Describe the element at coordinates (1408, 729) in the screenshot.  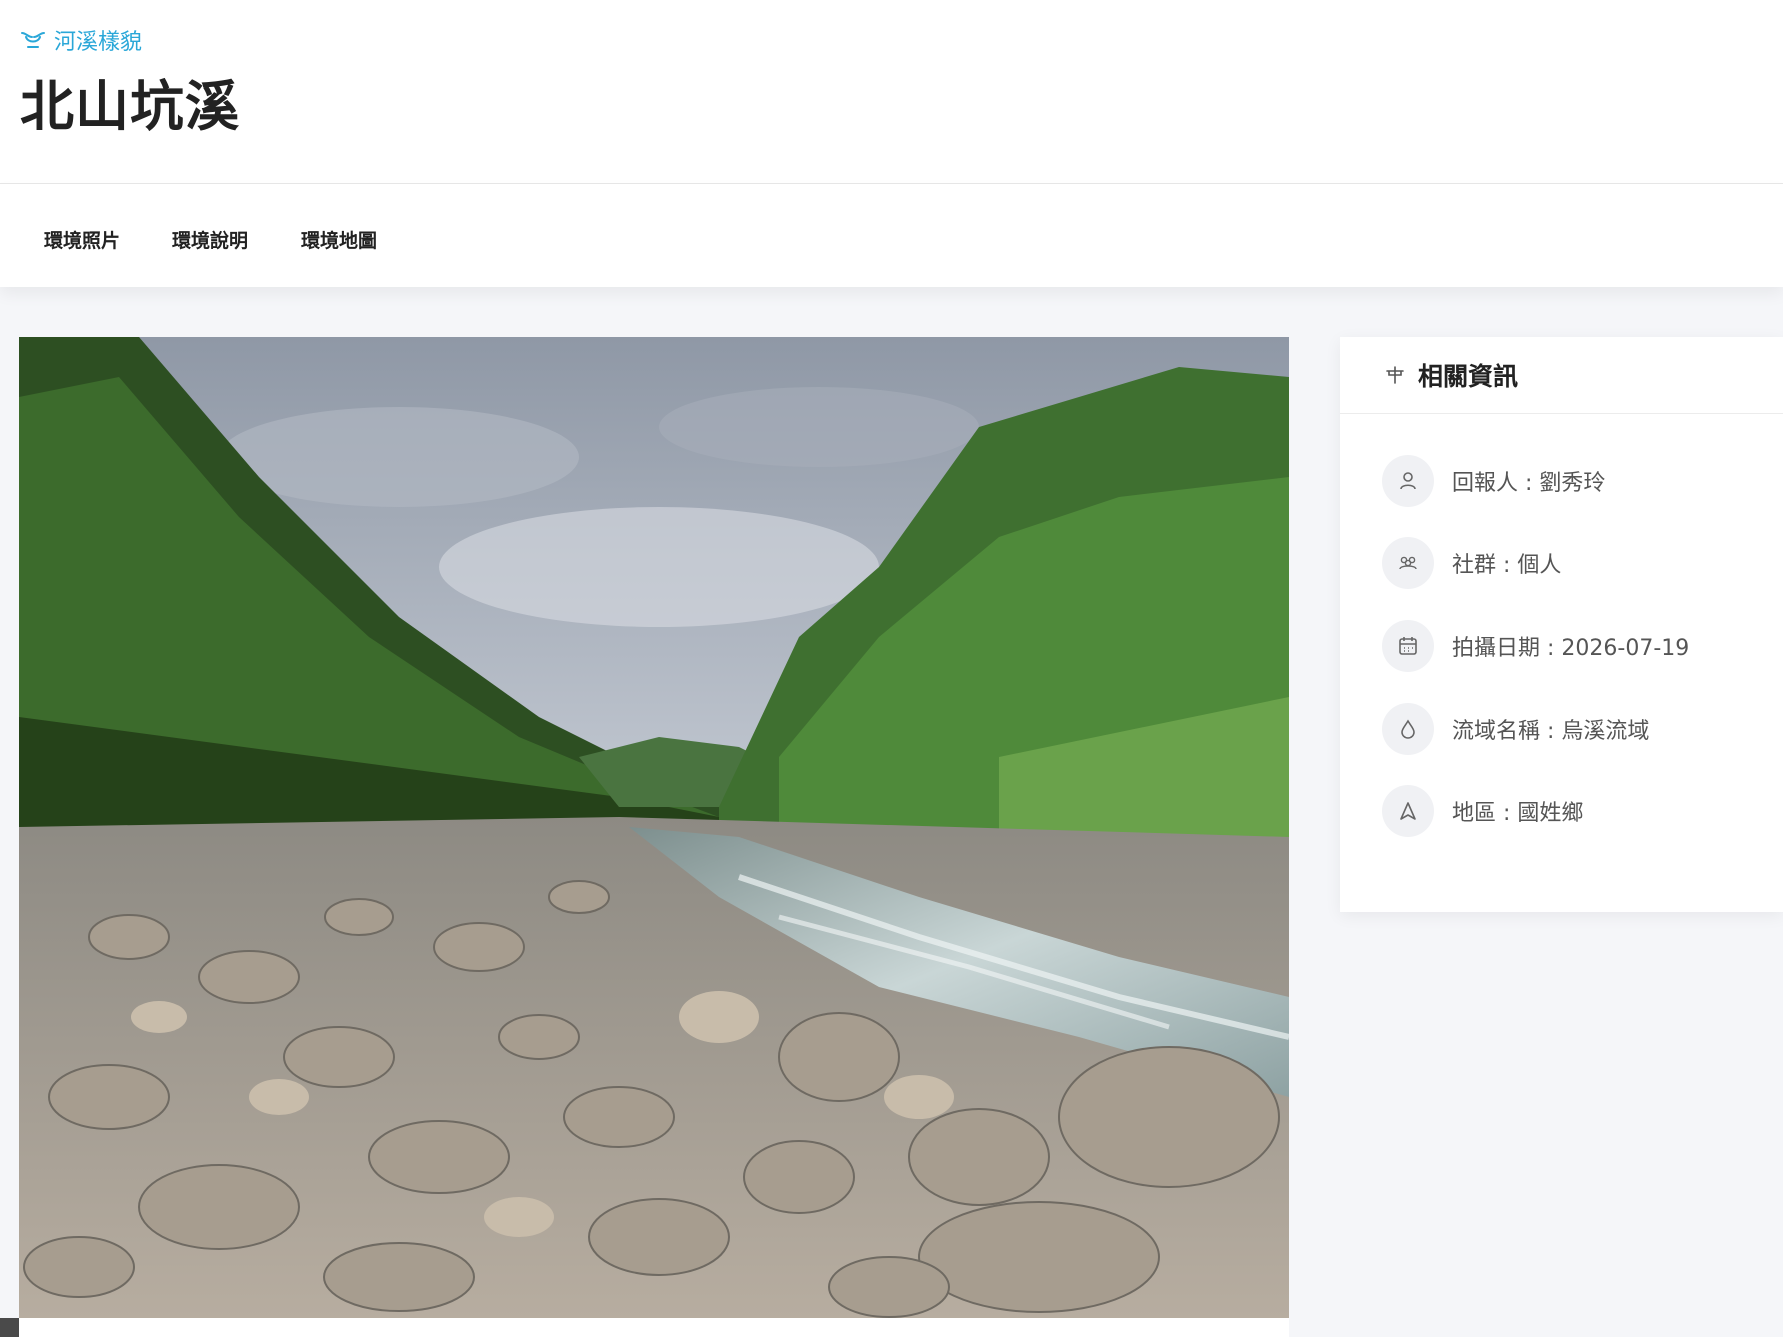
I see `water-drop-icon` at that location.